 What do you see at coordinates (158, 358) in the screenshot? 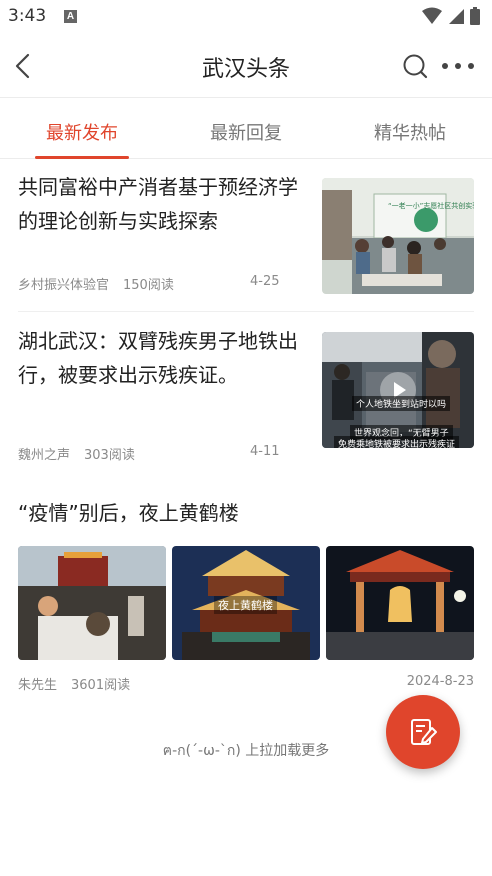
I see `article-title: 湖北武汉：双臂残疾男子地铁出行，被要求出示残疾证。` at bounding box center [158, 358].